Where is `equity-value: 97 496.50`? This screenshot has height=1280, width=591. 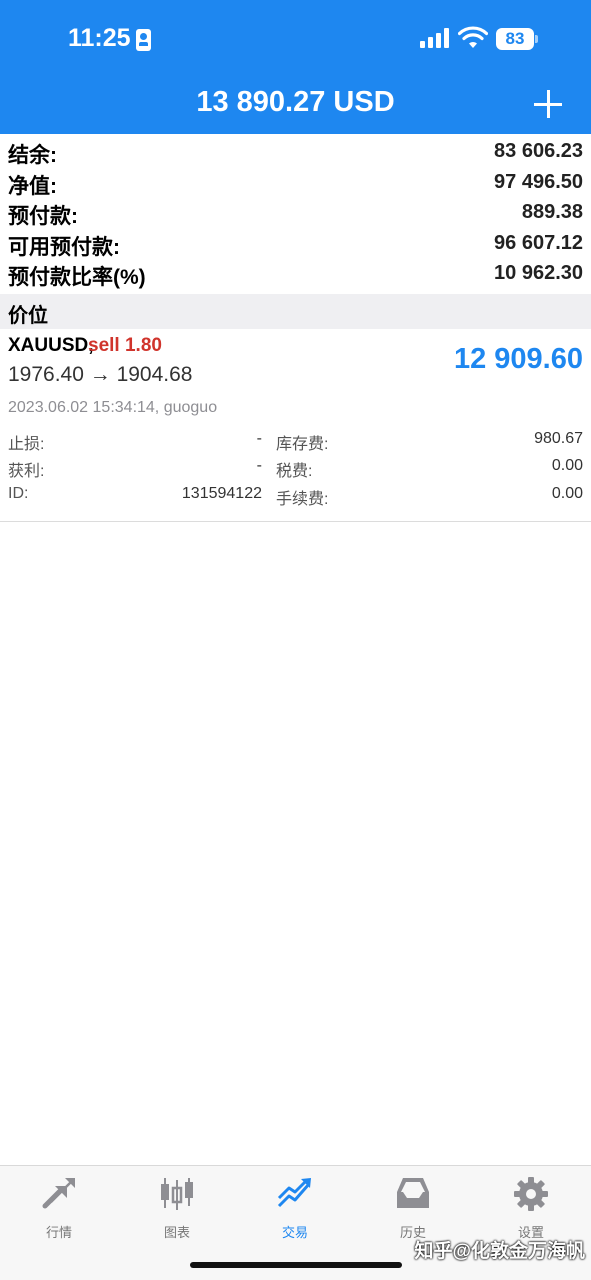
equity-value: 97 496.50 is located at coordinates (538, 181).